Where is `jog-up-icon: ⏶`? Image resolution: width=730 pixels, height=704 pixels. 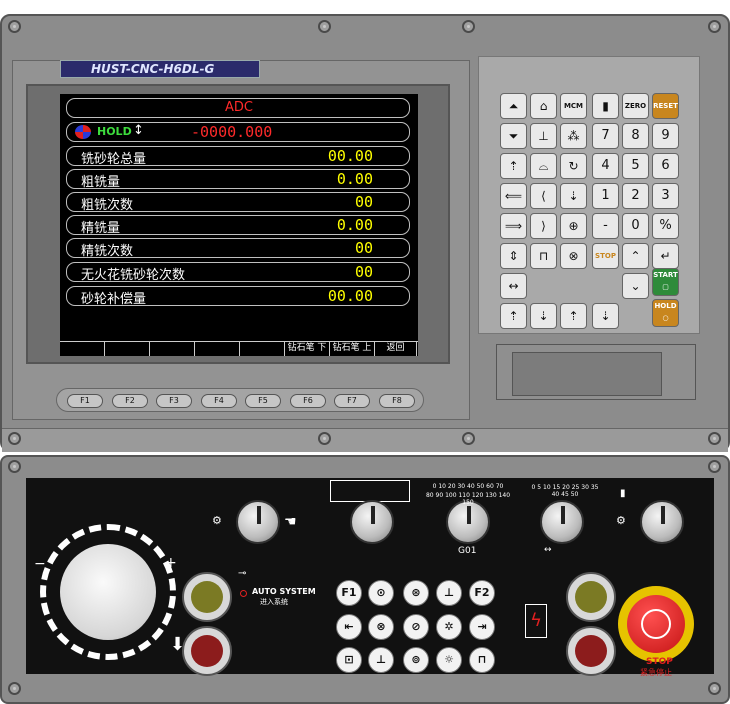
jog-up-icon: ⏶ is located at coordinates (513, 106).